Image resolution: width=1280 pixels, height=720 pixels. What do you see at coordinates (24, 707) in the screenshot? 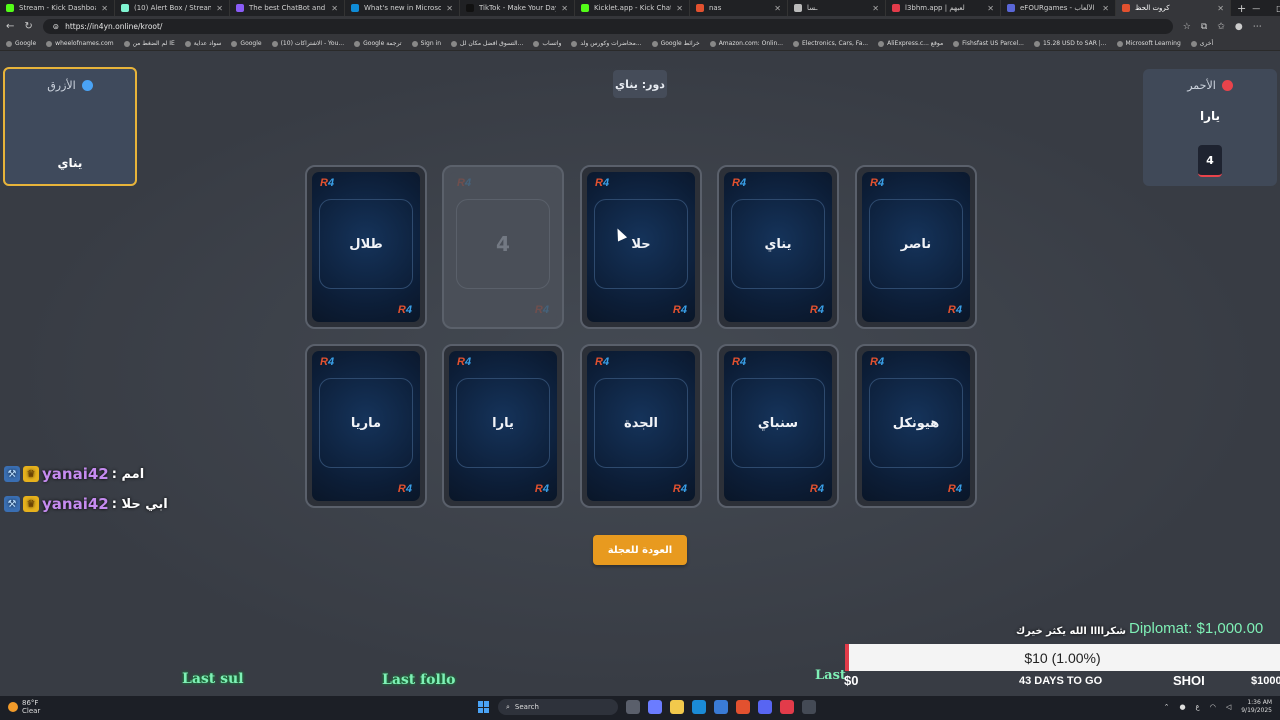
I see `weather-widget: 86°F Clear` at bounding box center [24, 707].